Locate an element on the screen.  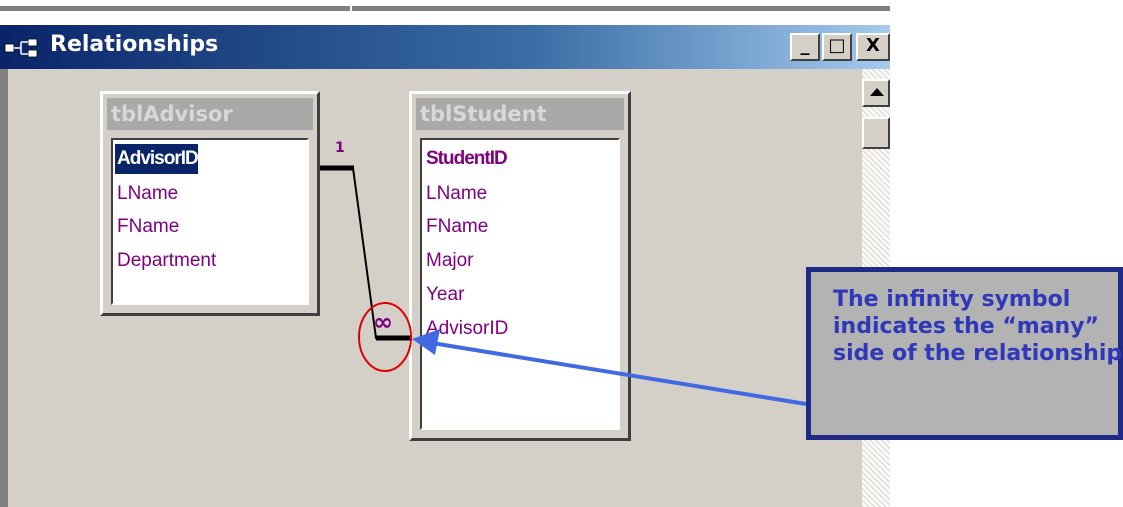
callout-arrow-line is located at coordinates (619, 373).